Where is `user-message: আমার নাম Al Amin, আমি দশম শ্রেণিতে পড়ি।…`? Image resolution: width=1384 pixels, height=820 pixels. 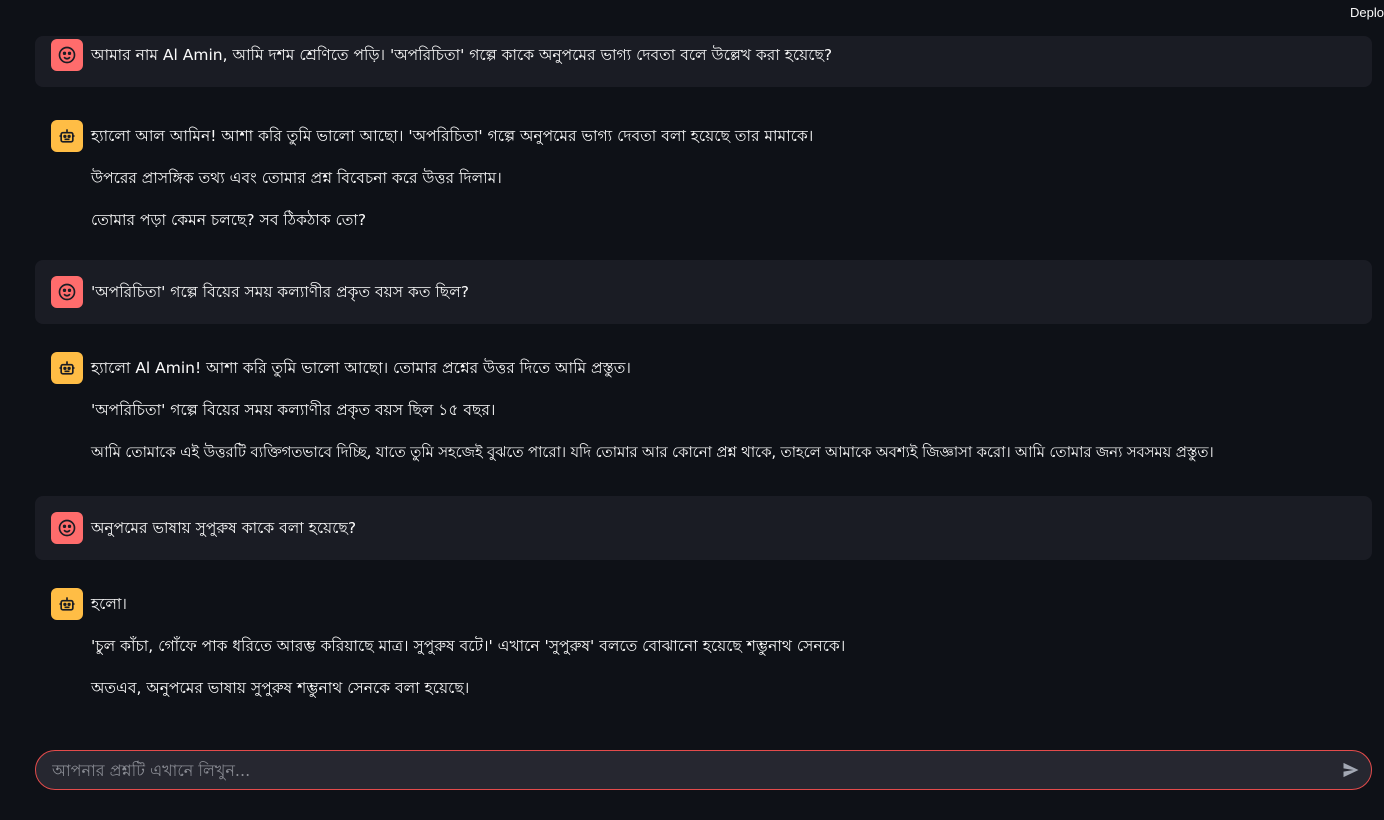
user-message: আমার নাম Al Amin, আমি দশম শ্রেণিতে পড়ি।… is located at coordinates (703, 61).